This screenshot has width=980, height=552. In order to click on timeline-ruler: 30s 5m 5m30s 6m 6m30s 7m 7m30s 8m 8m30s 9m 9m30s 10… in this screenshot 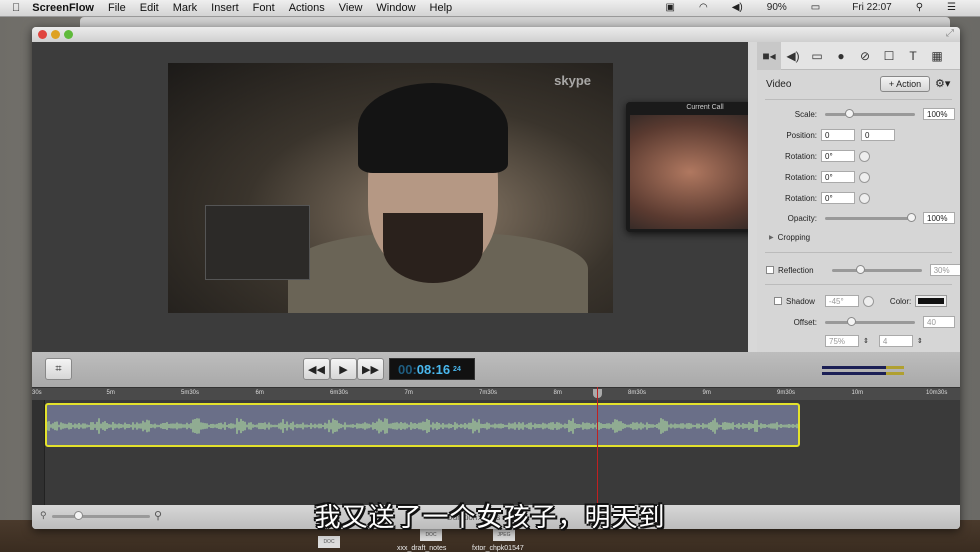, I will do `click(496, 393)`.